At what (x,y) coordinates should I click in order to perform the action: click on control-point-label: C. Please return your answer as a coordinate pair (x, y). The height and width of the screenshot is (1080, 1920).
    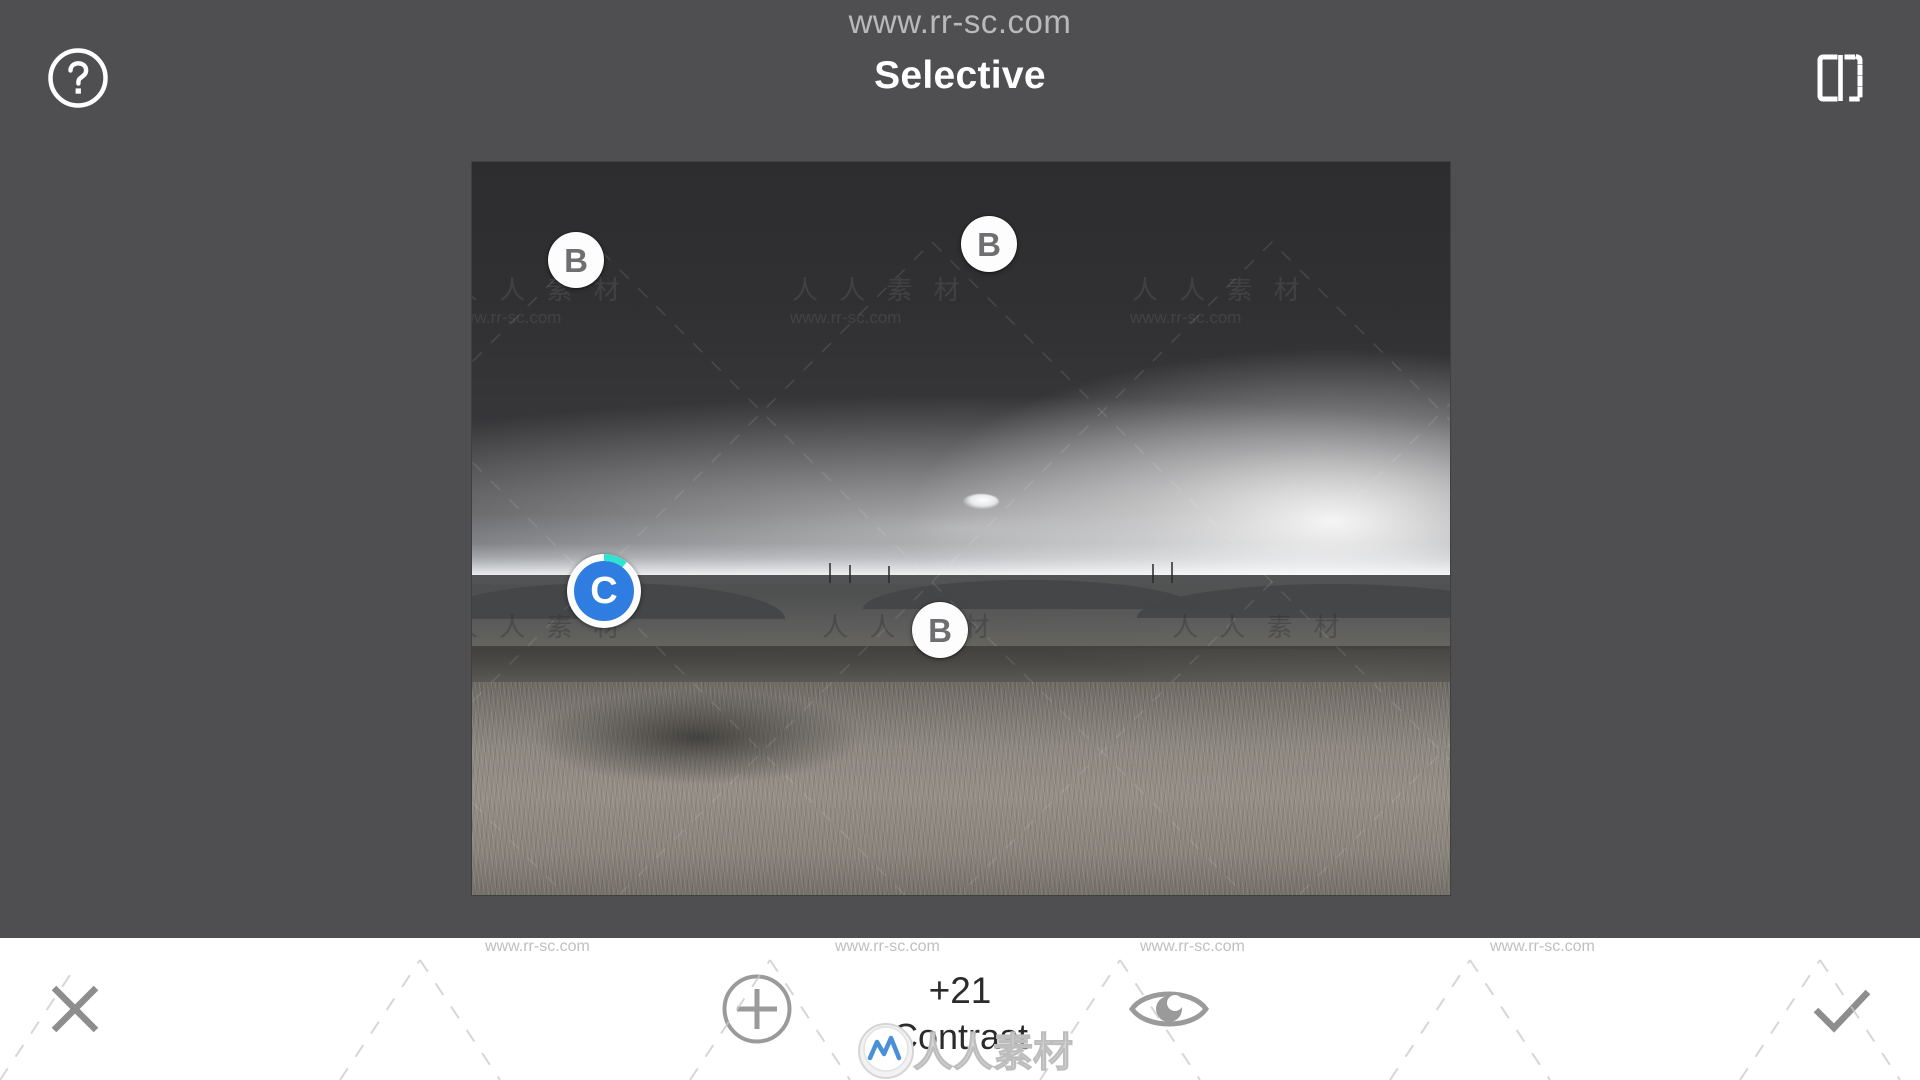
    Looking at the image, I should click on (604, 591).